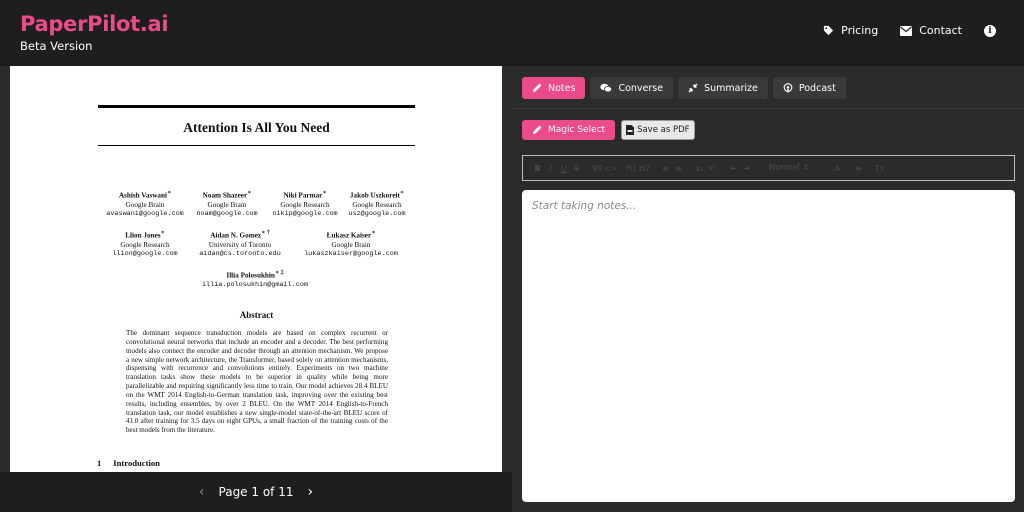  Describe the element at coordinates (858, 168) in the screenshot. I see `align-button: ≡` at that location.